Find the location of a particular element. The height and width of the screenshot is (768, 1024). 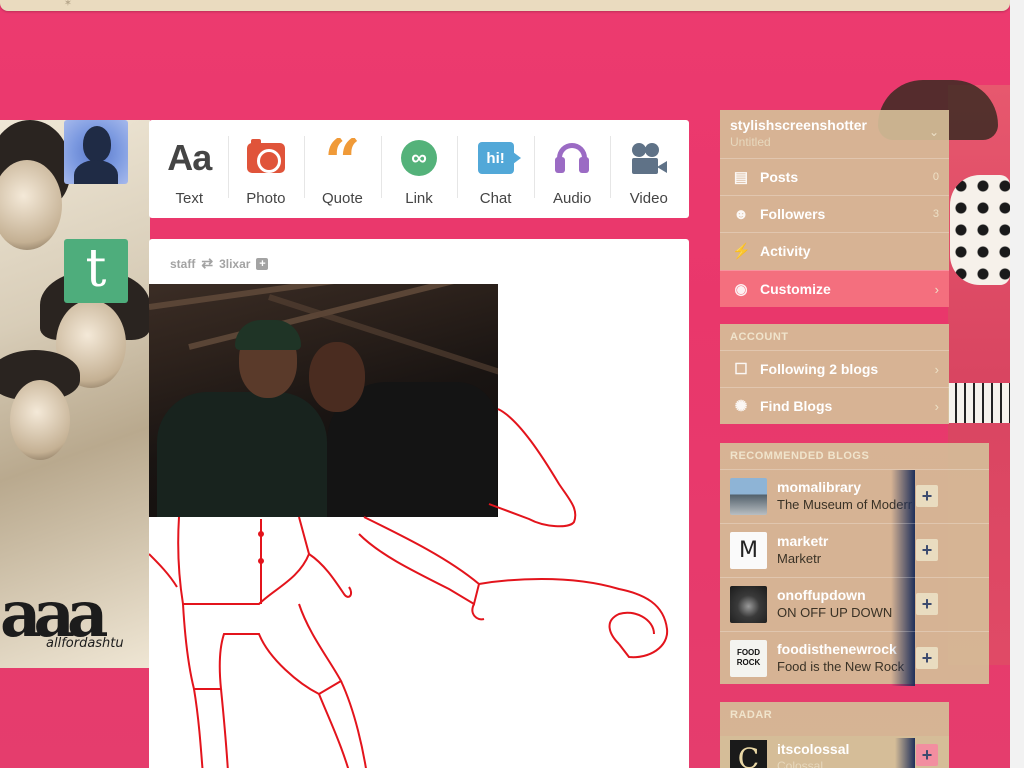

headphones-icon is located at coordinates (572, 158).